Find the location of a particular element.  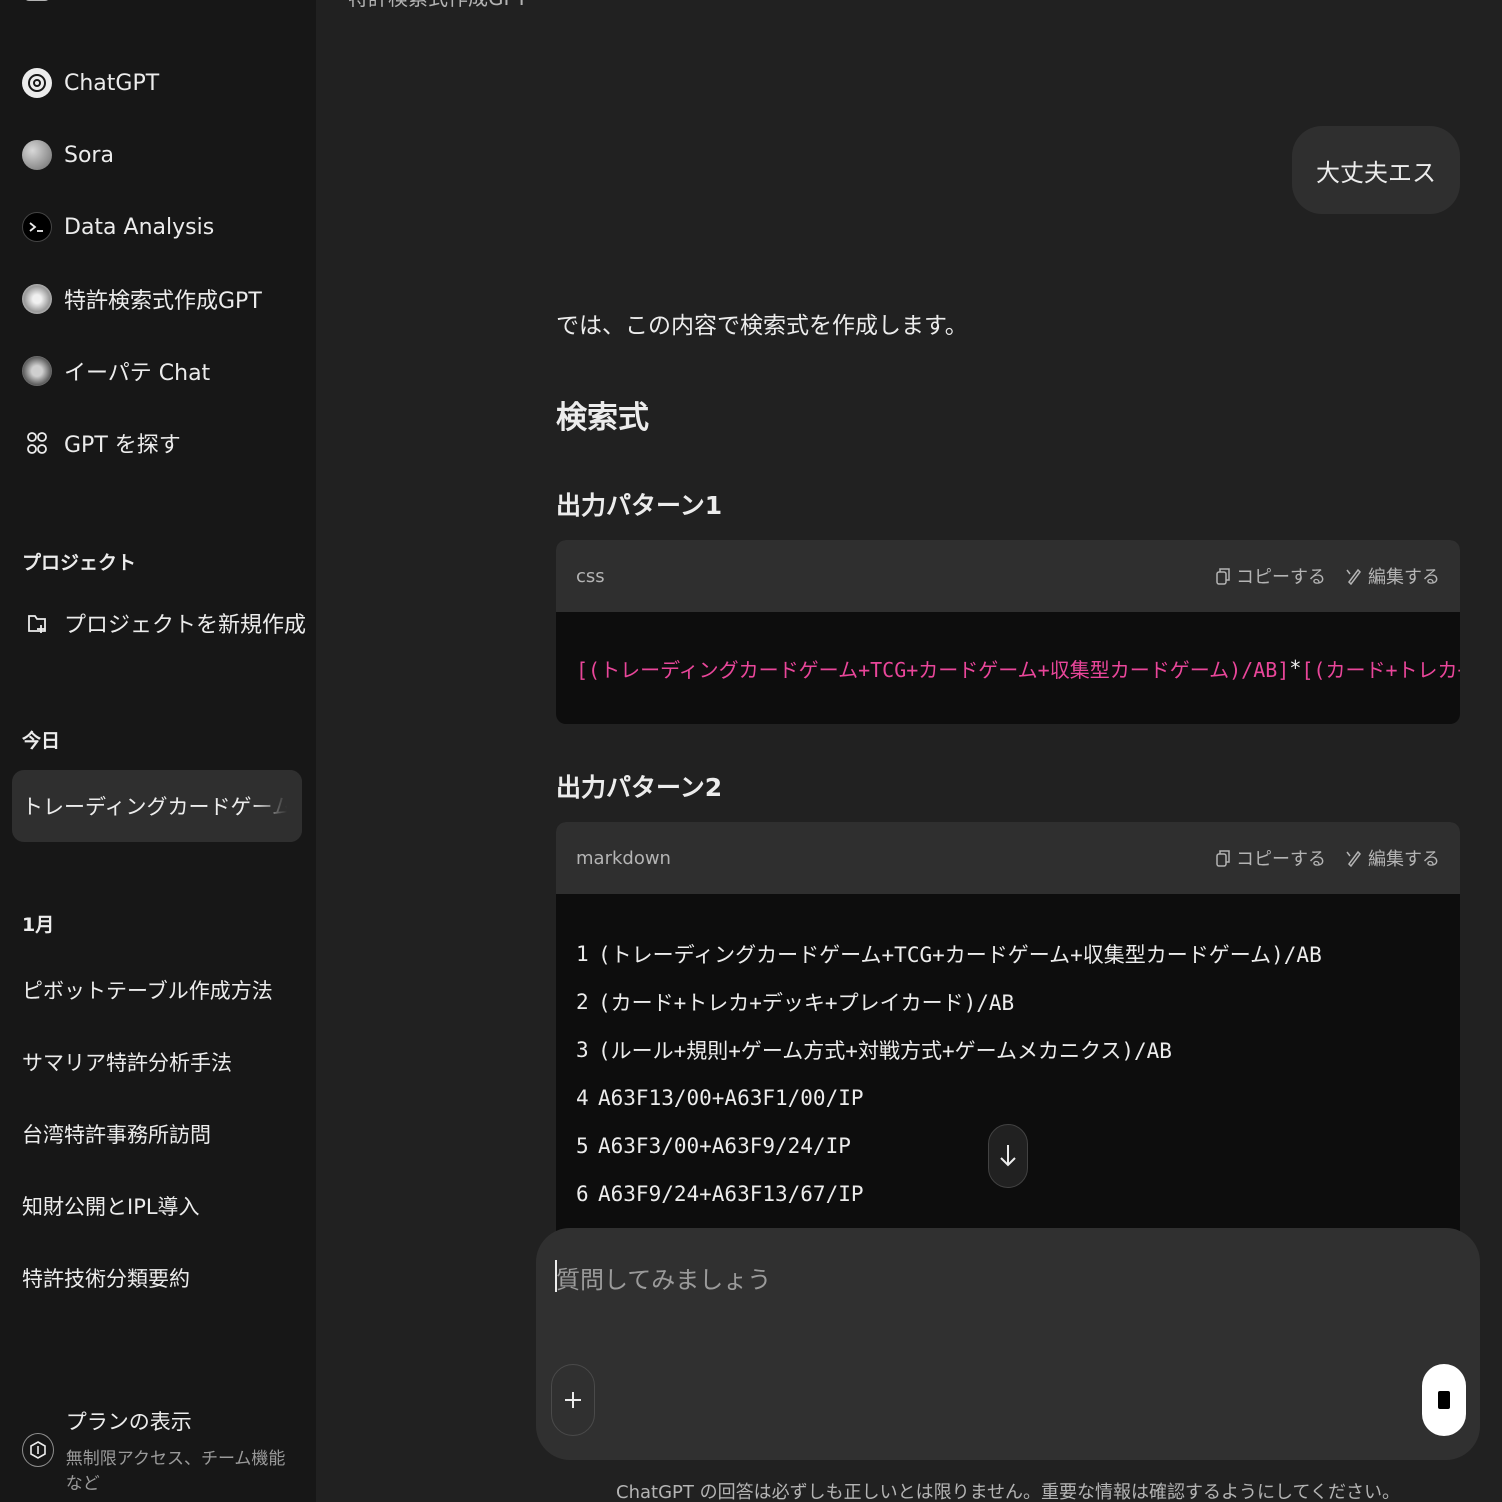

code-block-header: markdown コピーする 編集する is located at coordinates (1008, 858).